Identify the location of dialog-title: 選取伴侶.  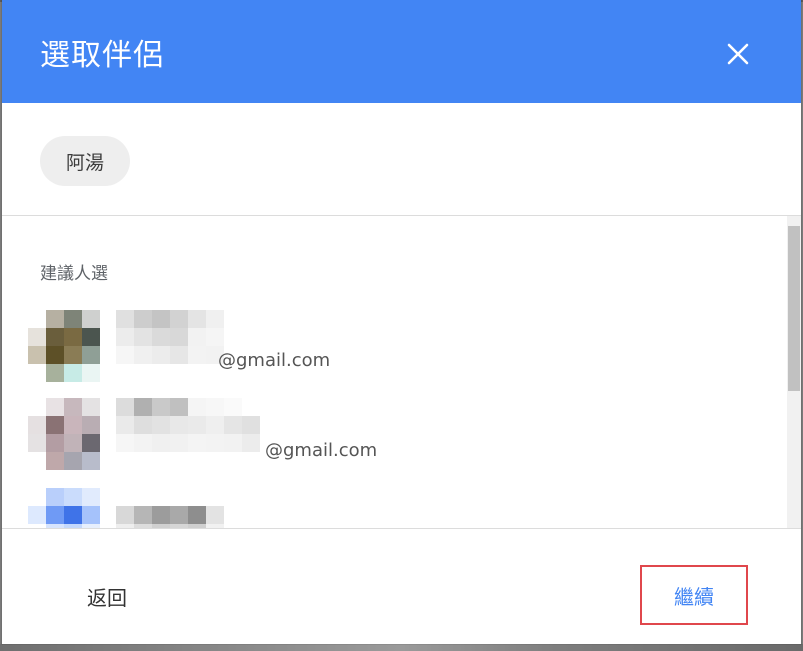
(102, 55).